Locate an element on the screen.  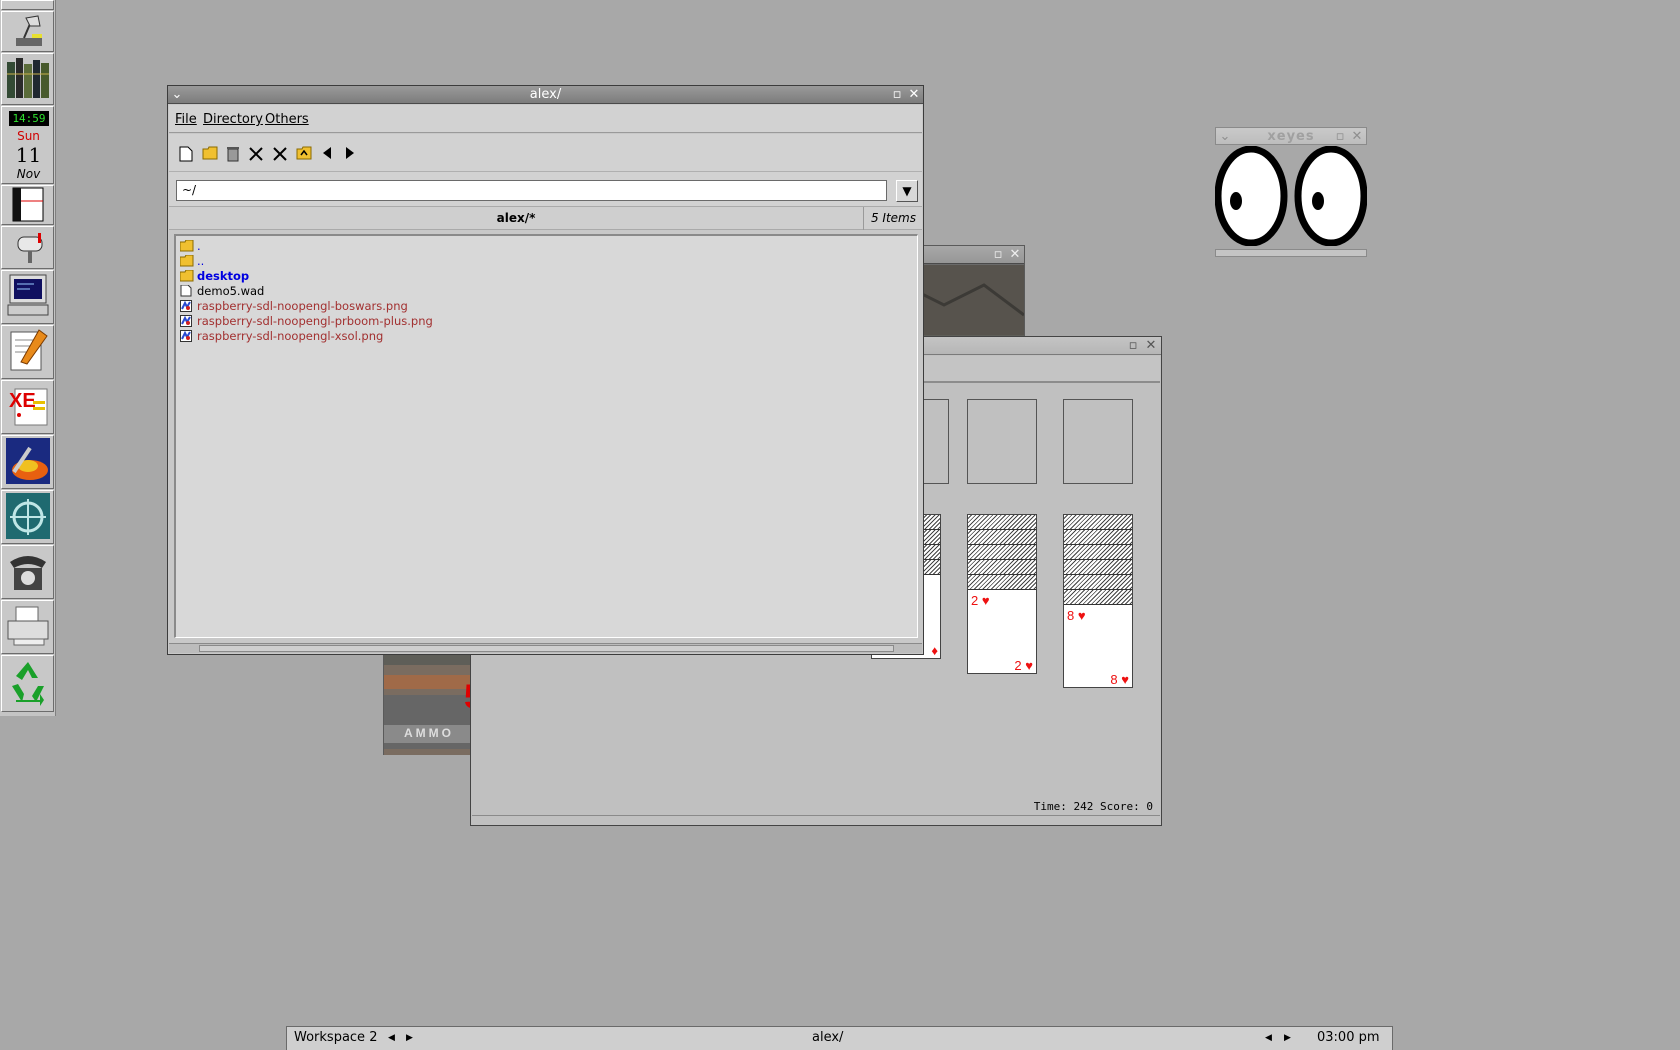
active-window-title: alex/ is located at coordinates (827, 1038).